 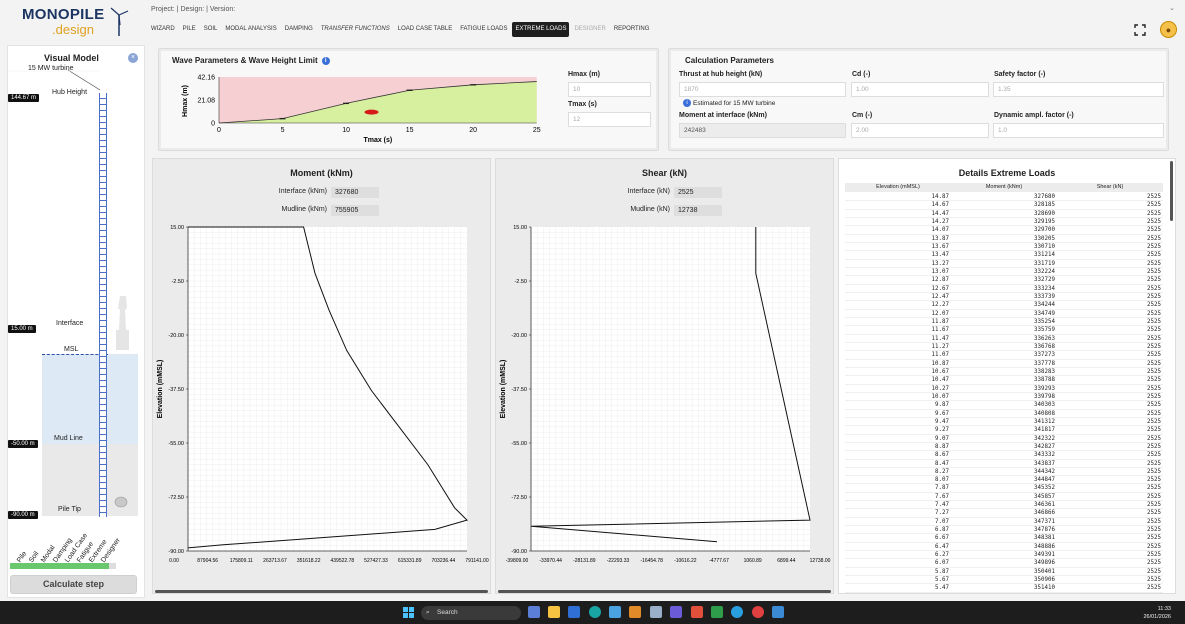 I want to click on notepad-icon, so click(x=615, y=612).